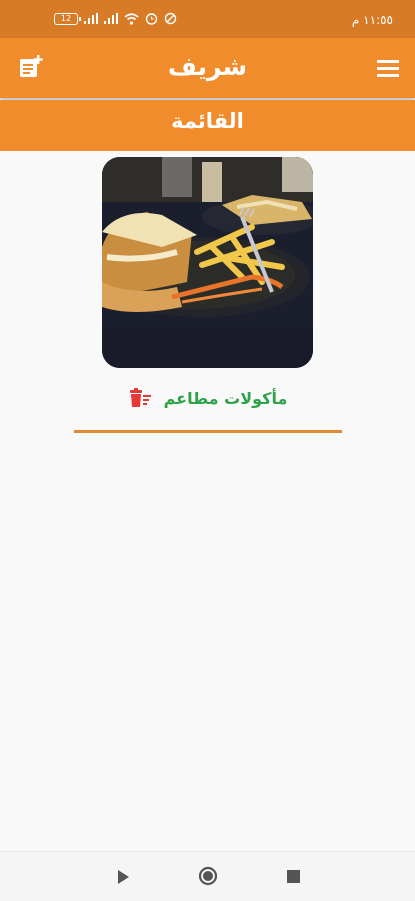 This screenshot has height=901, width=415. What do you see at coordinates (388, 68) in the screenshot?
I see `menu-icon` at bounding box center [388, 68].